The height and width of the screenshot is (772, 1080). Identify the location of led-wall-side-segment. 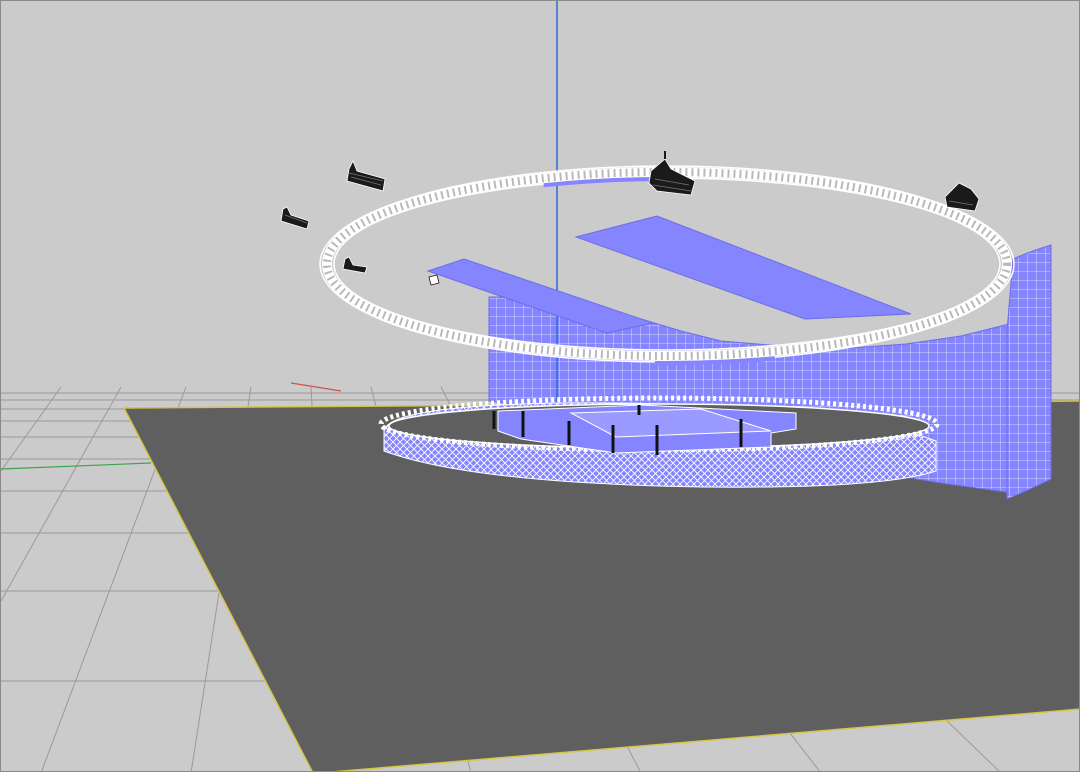
(1029, 372).